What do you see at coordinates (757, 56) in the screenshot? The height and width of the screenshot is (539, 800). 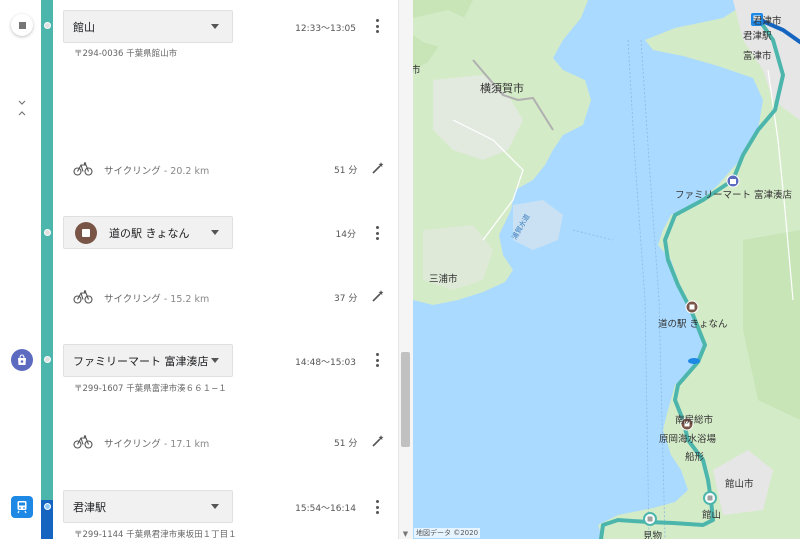 I see `map-label-futtsu: 富津市` at bounding box center [757, 56].